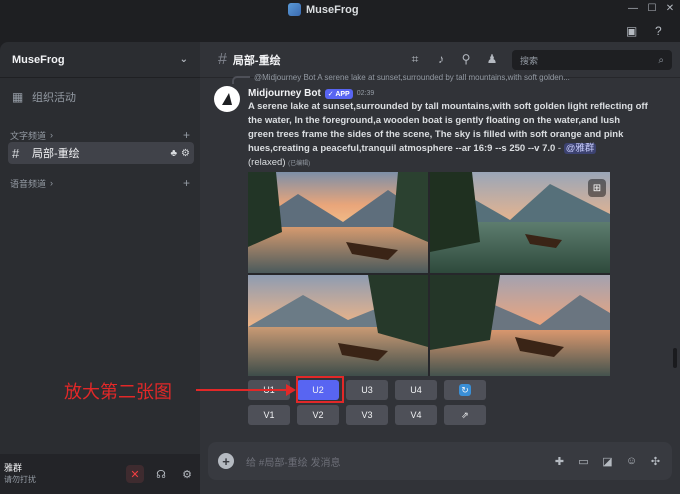 The width and height of the screenshot is (680, 494). I want to click on variation-1-button: V1, so click(269, 415).